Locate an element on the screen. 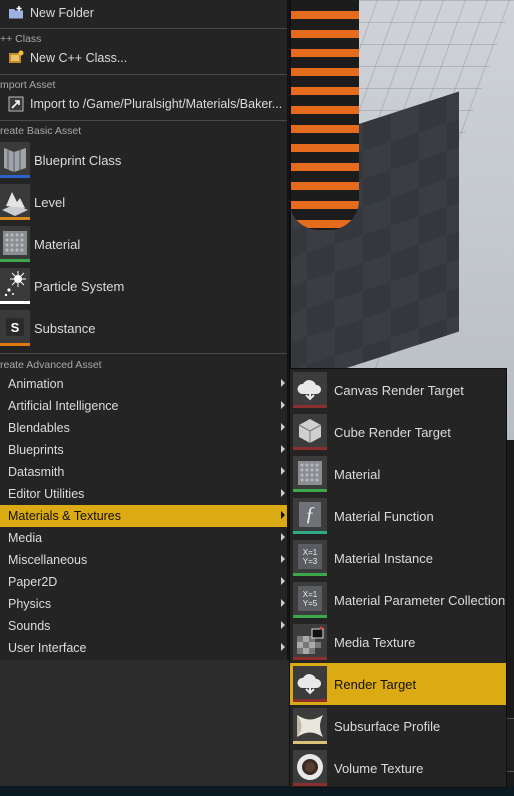 The height and width of the screenshot is (796, 514). menu-item-label: Substance is located at coordinates (65, 328).